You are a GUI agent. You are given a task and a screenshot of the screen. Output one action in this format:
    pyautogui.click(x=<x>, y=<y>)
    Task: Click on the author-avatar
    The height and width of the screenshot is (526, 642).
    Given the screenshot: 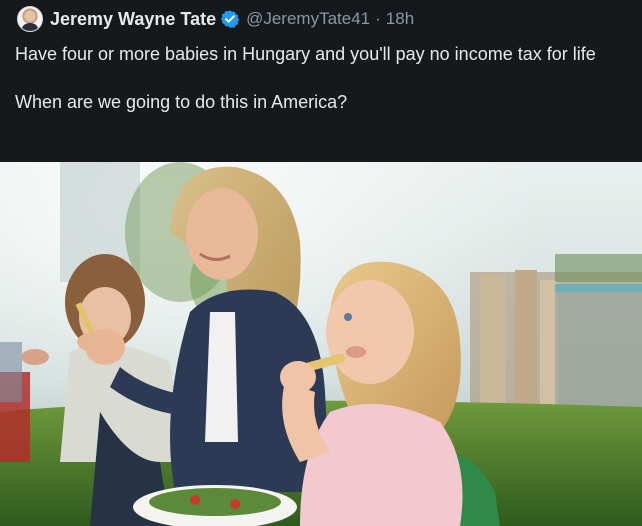 What is the action you would take?
    pyautogui.click(x=30, y=19)
    